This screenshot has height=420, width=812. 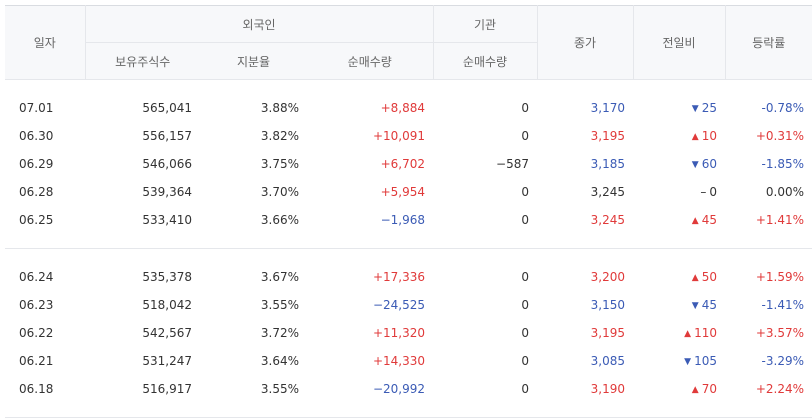 I want to click on table-row: 06.18 516,917 3.55% −20,992 0 3,190 ▲ 70 +2.24%, so click(x=408, y=389).